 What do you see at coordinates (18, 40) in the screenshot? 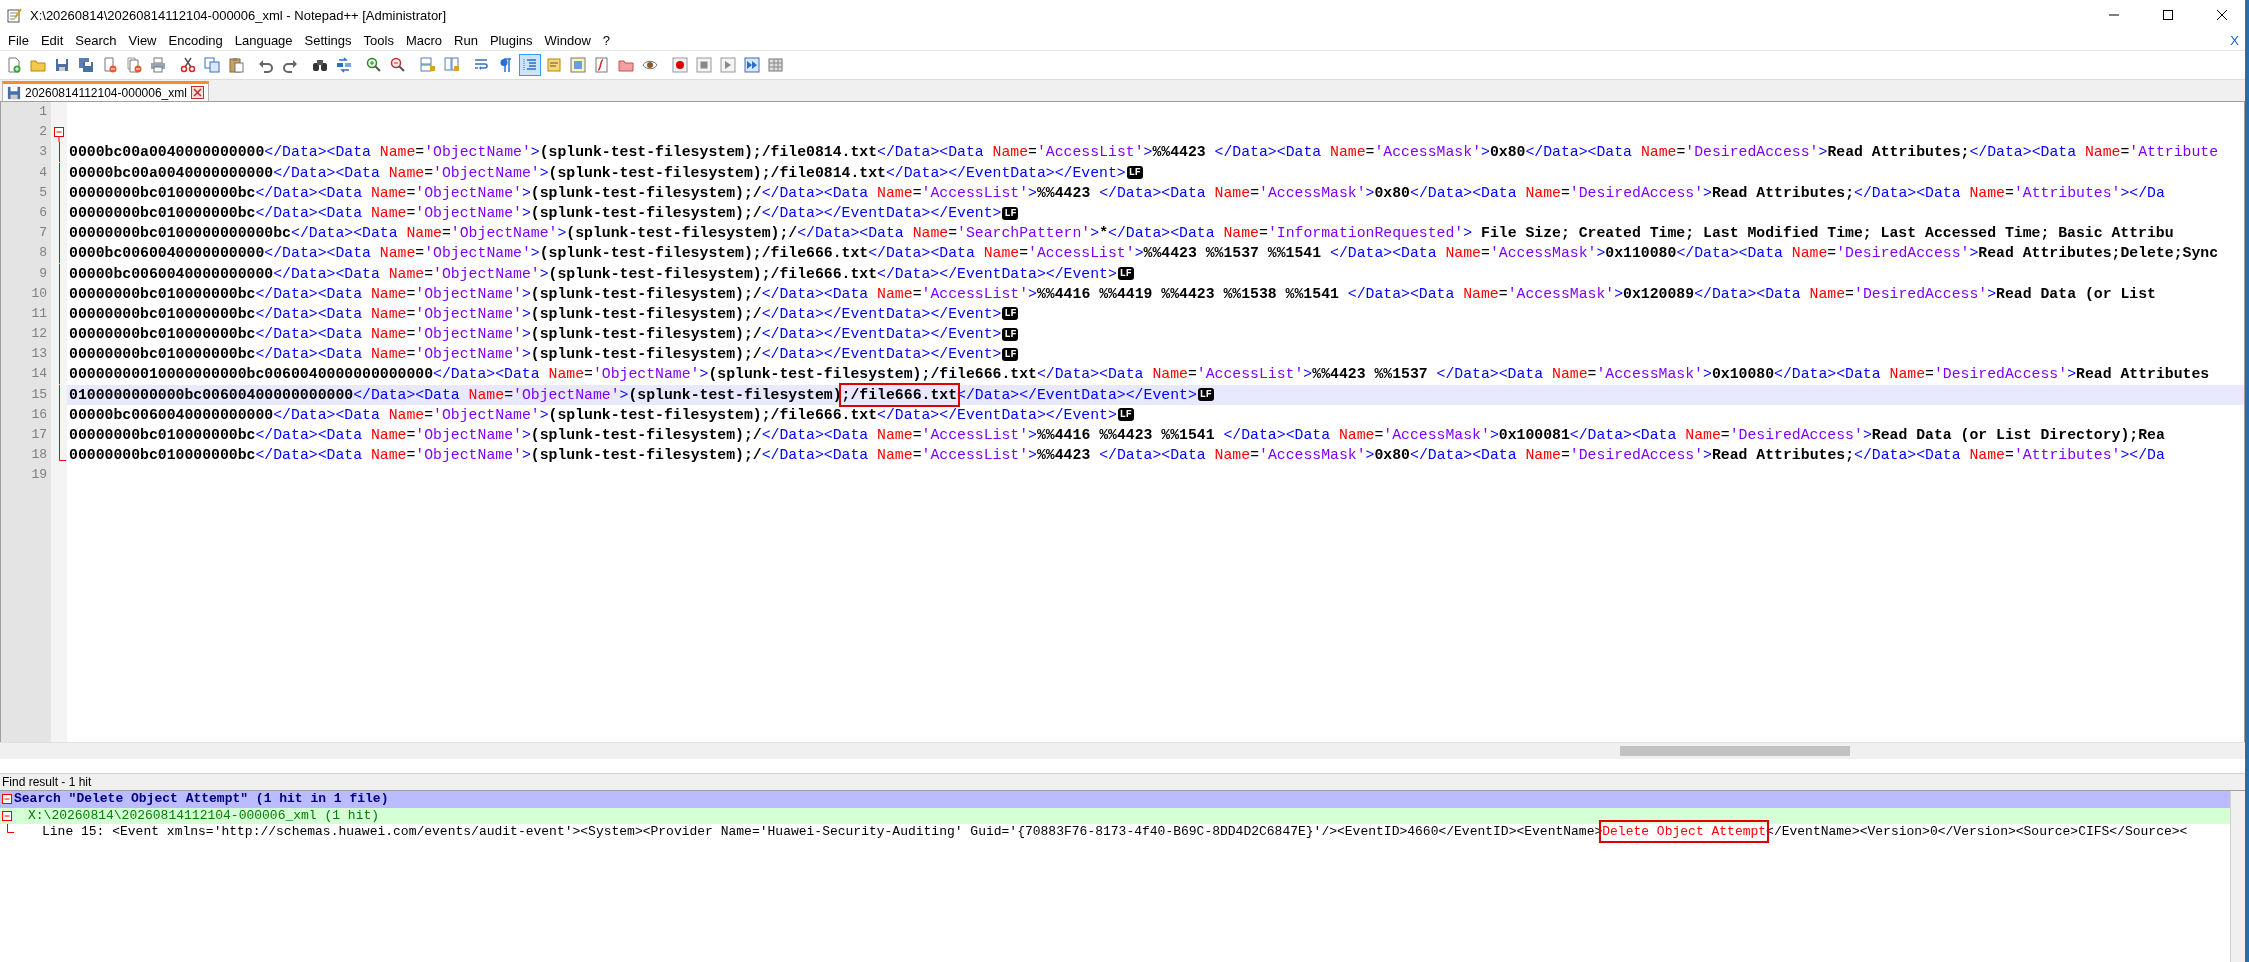
I see `menu-item: File` at bounding box center [18, 40].